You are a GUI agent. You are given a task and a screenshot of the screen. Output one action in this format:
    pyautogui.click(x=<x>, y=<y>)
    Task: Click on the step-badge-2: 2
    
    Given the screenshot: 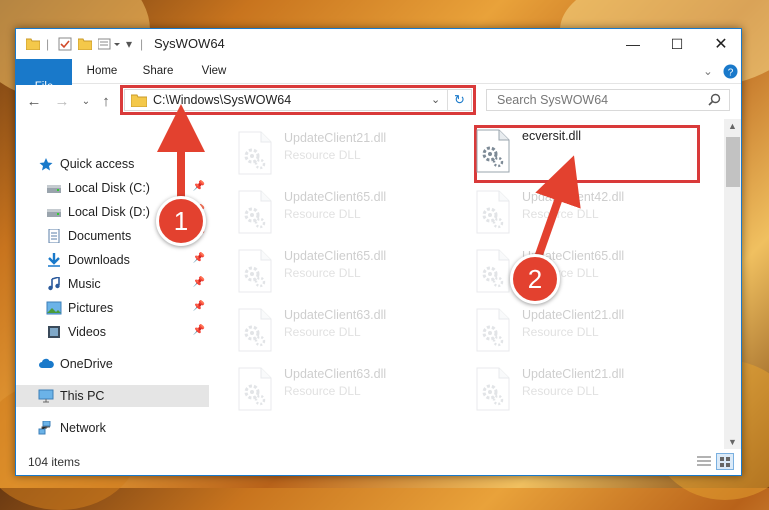 What is the action you would take?
    pyautogui.click(x=535, y=279)
    